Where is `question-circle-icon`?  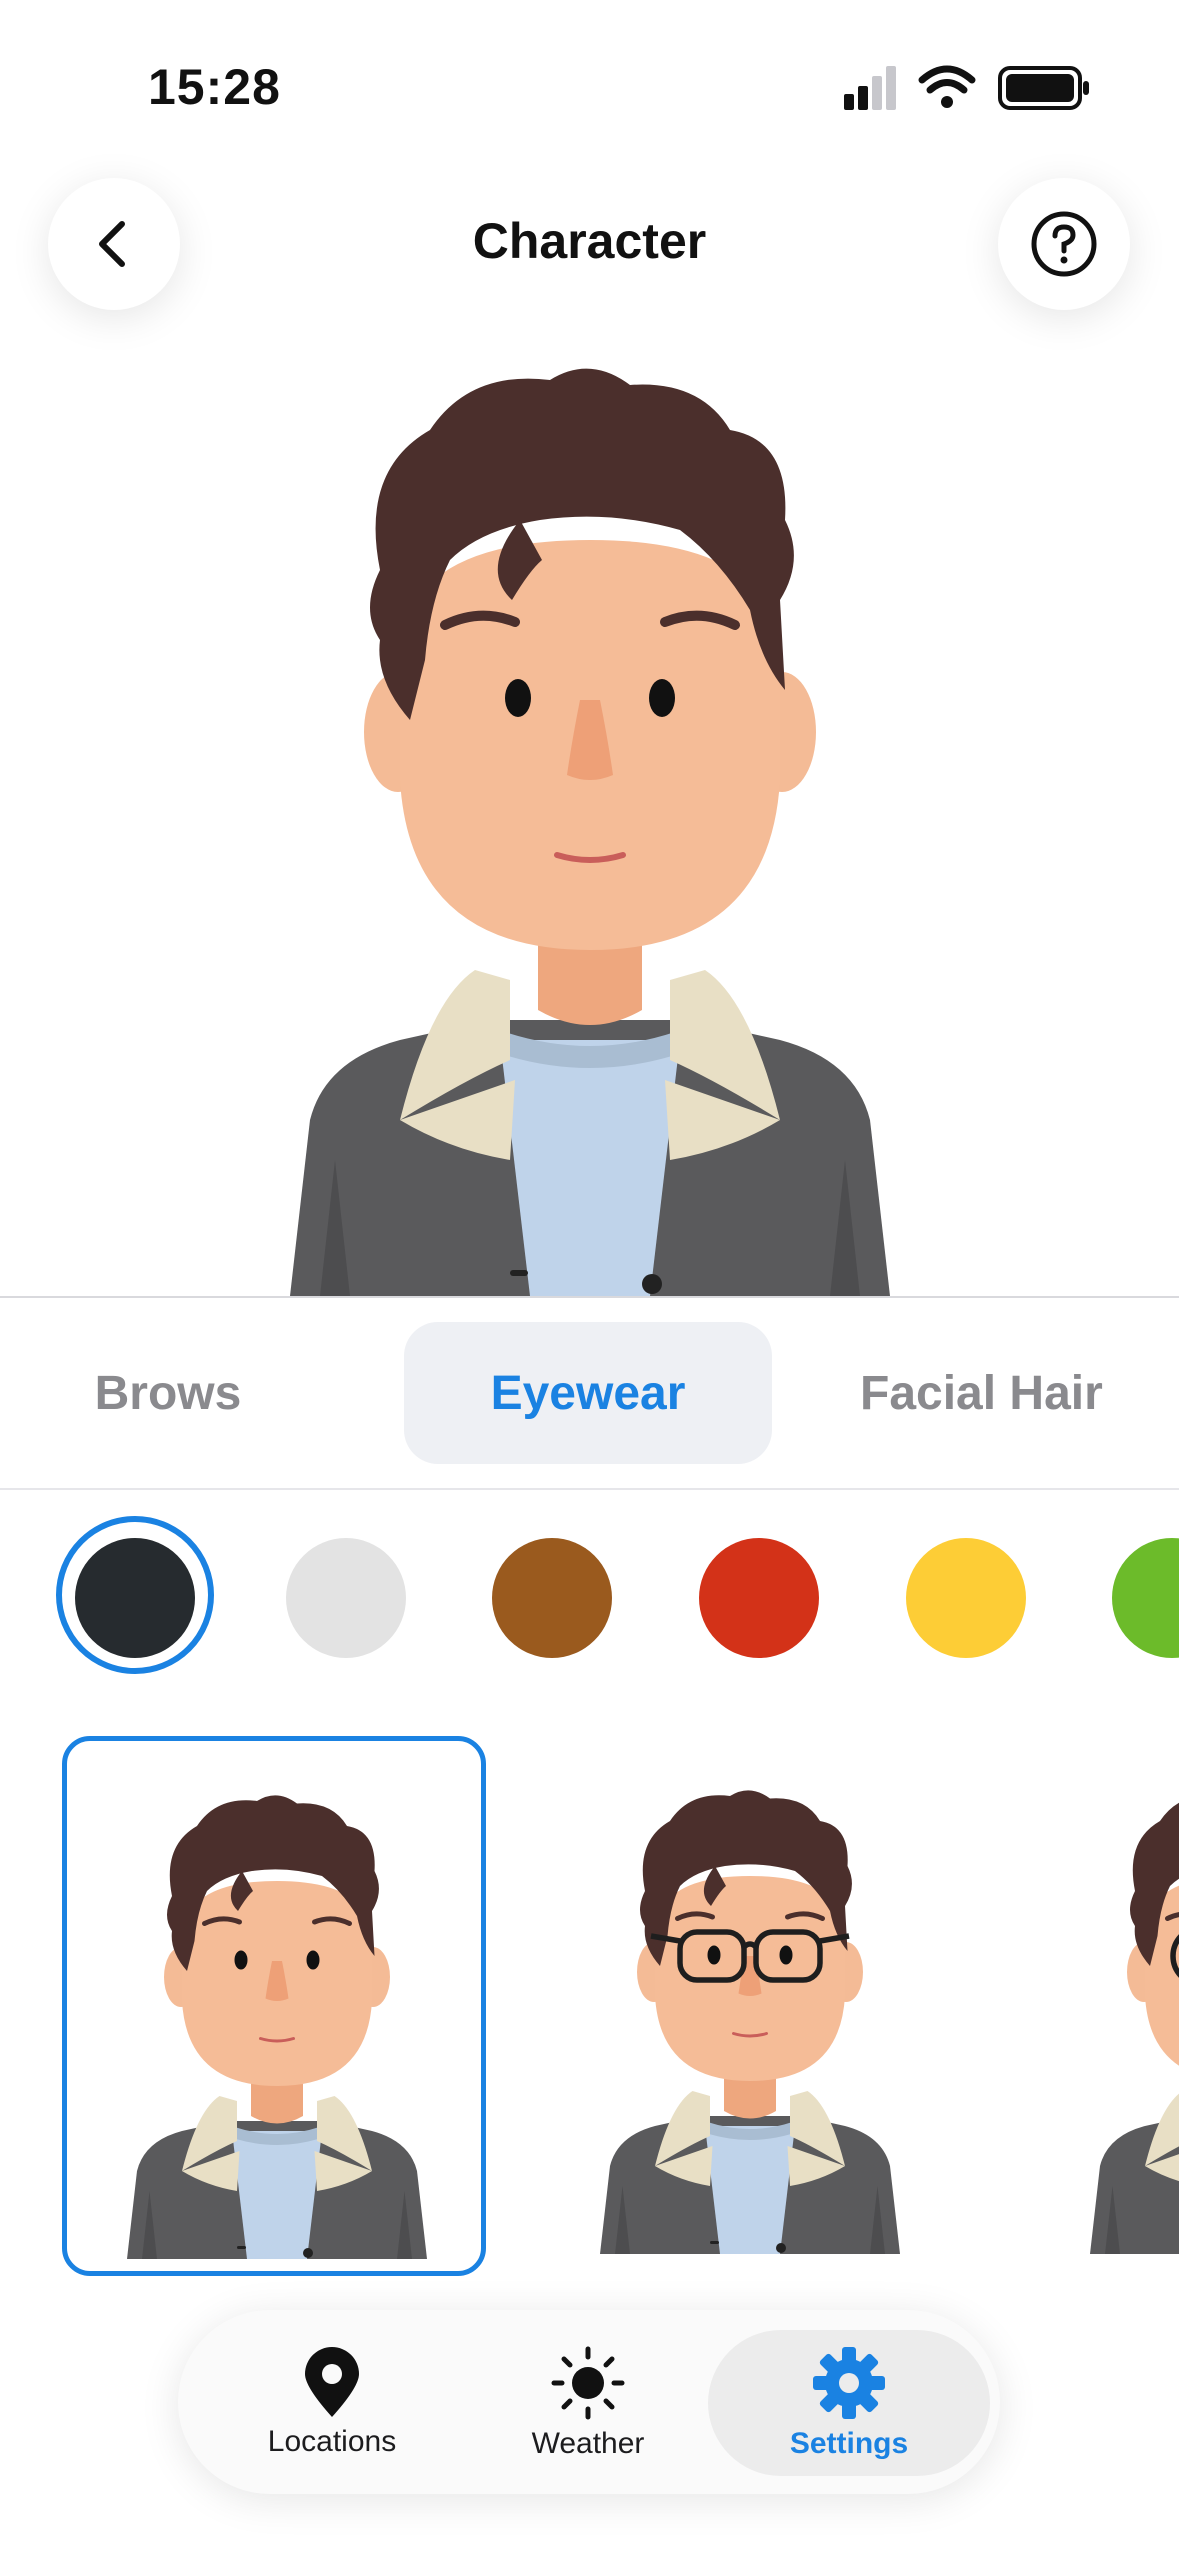 question-circle-icon is located at coordinates (1064, 244).